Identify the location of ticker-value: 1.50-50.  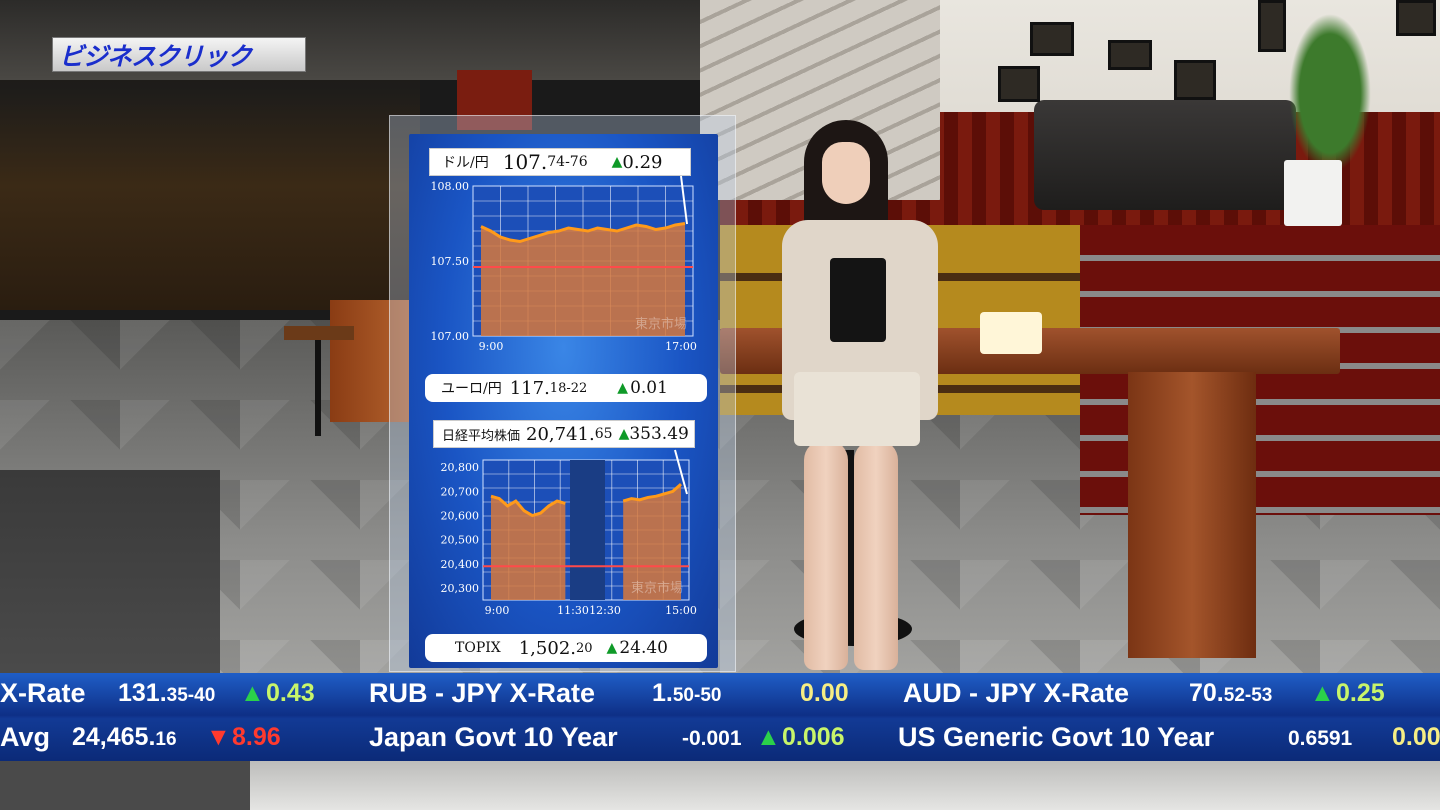
(687, 693).